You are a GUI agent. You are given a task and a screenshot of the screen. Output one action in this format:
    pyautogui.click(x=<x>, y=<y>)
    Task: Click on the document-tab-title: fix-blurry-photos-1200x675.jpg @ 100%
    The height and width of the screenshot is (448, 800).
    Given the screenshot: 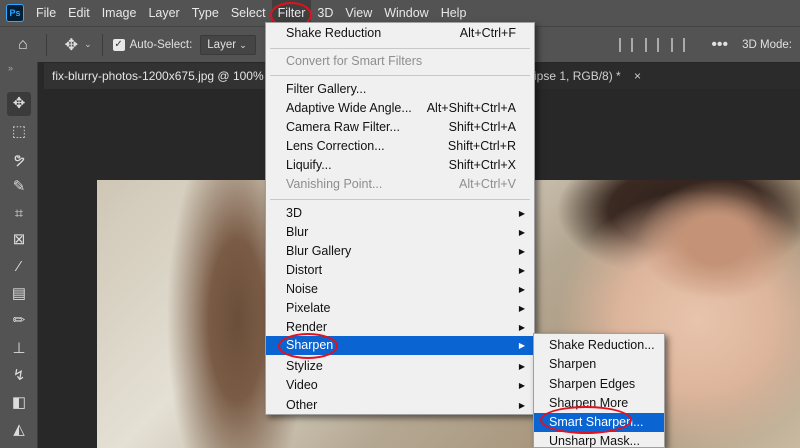 What is the action you would take?
    pyautogui.click(x=158, y=76)
    